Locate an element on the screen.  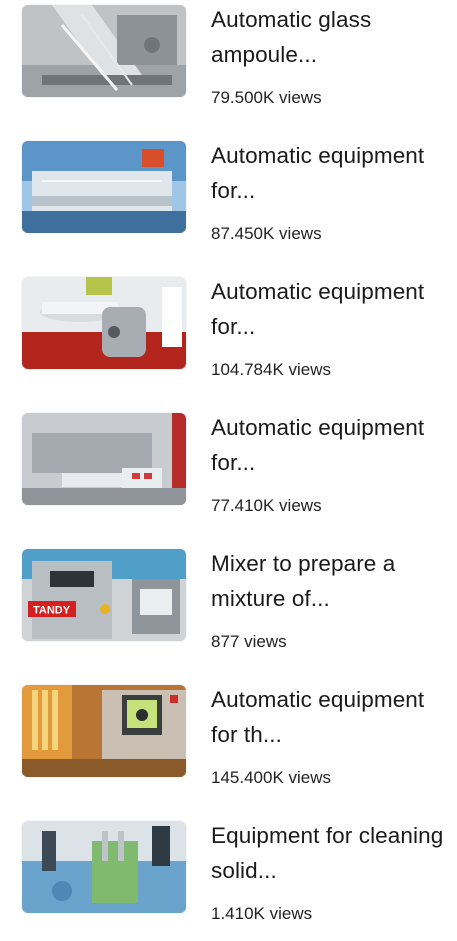
video-list-item: Automatic equipment for... 77.410K views is located at coordinates (228, 470).